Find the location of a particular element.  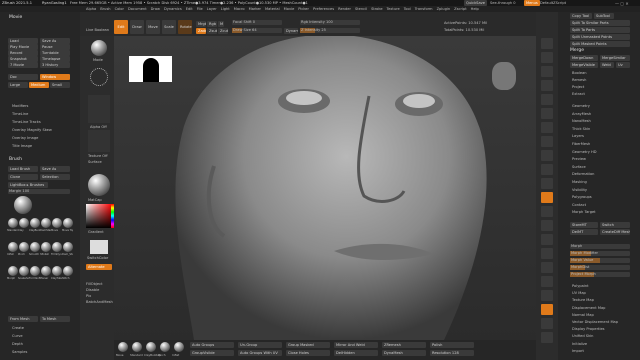

menu-item-render: Render is located at coordinates (344, 9).